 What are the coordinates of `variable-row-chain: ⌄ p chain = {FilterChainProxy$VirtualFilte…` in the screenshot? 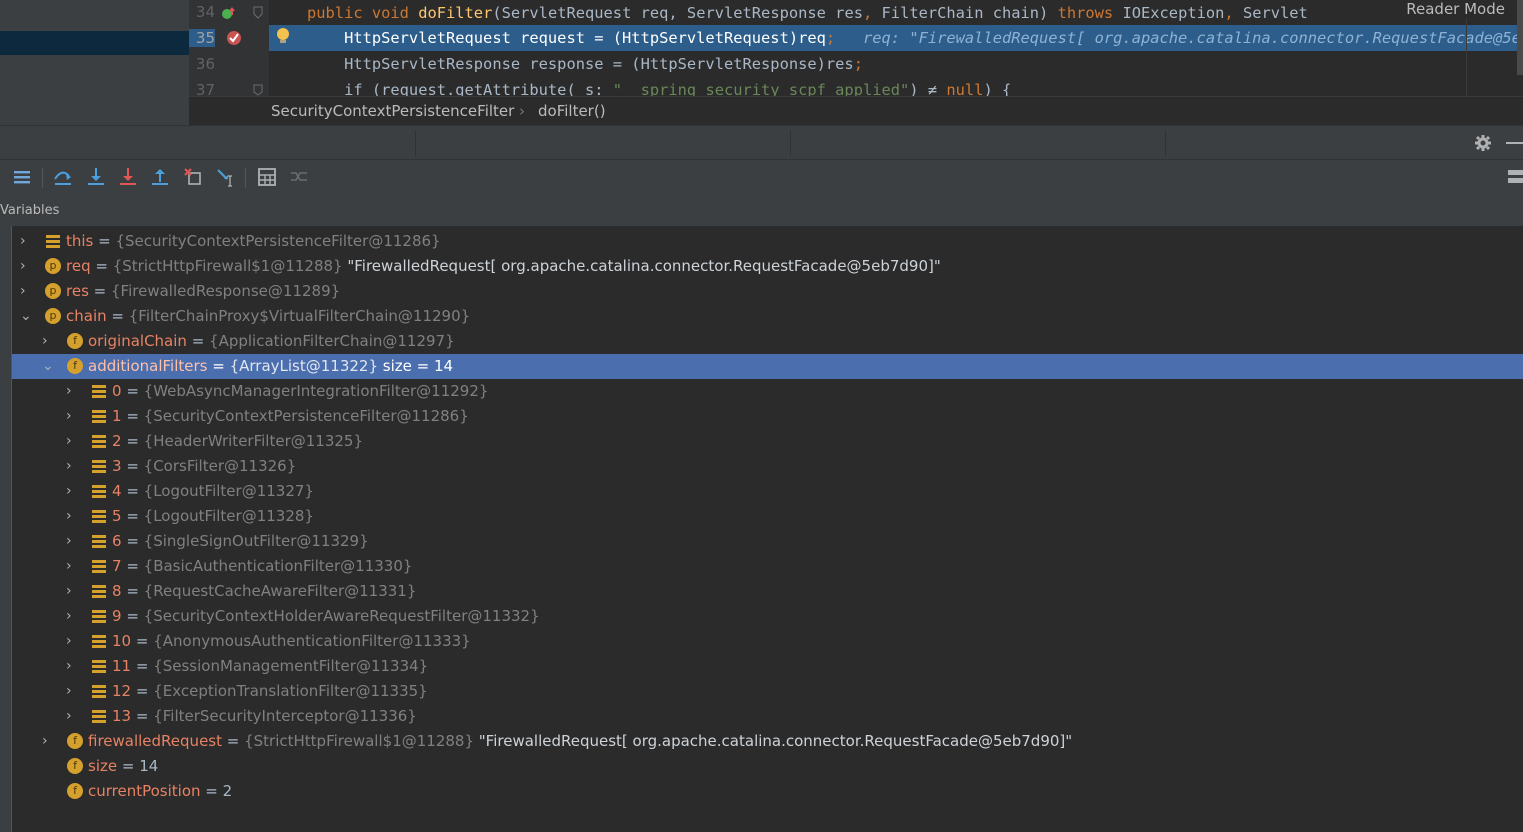 It's located at (767, 316).